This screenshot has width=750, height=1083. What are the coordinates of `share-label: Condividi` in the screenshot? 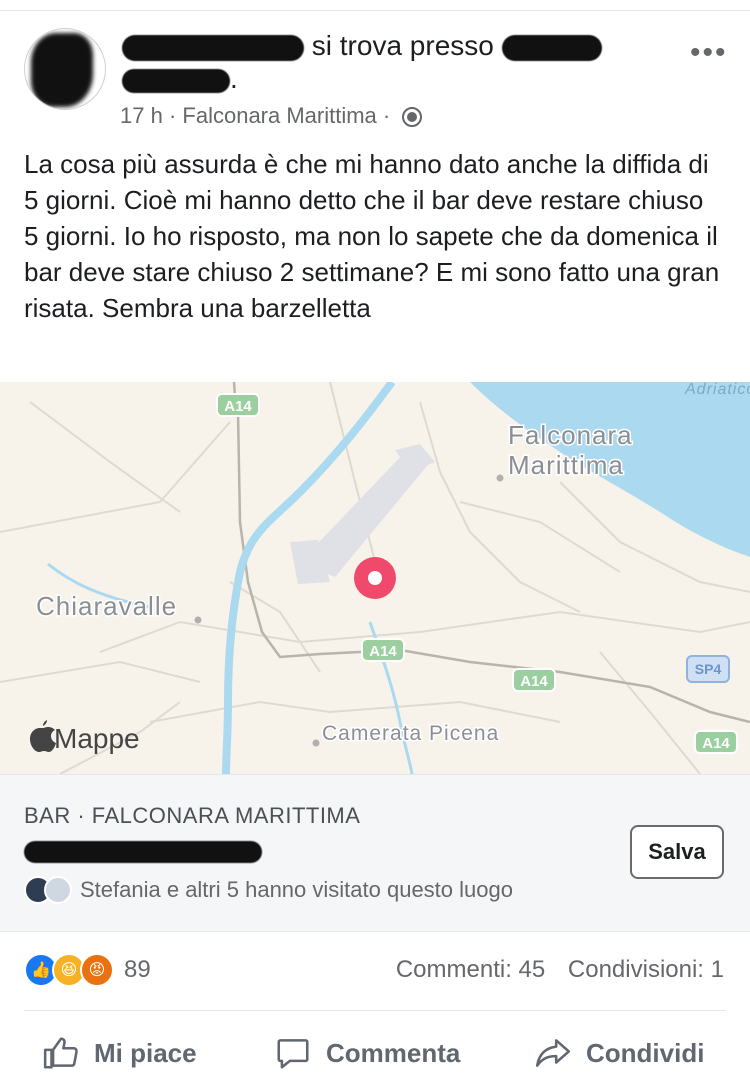 It's located at (645, 1052).